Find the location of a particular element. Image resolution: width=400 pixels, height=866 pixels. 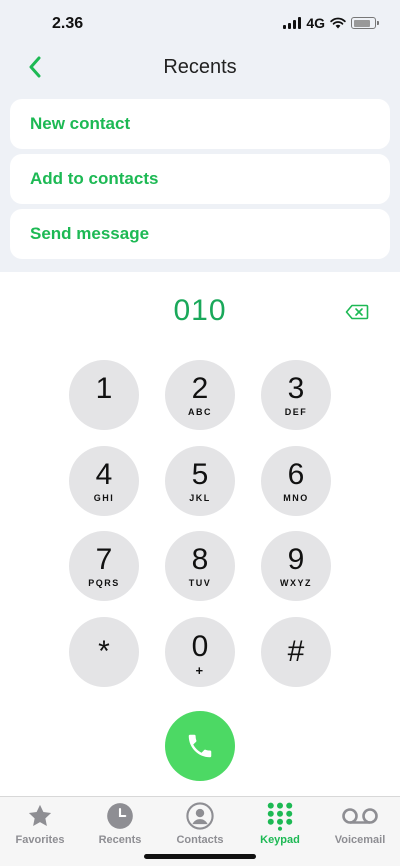

tab-label: Contacts is located at coordinates (200, 840).